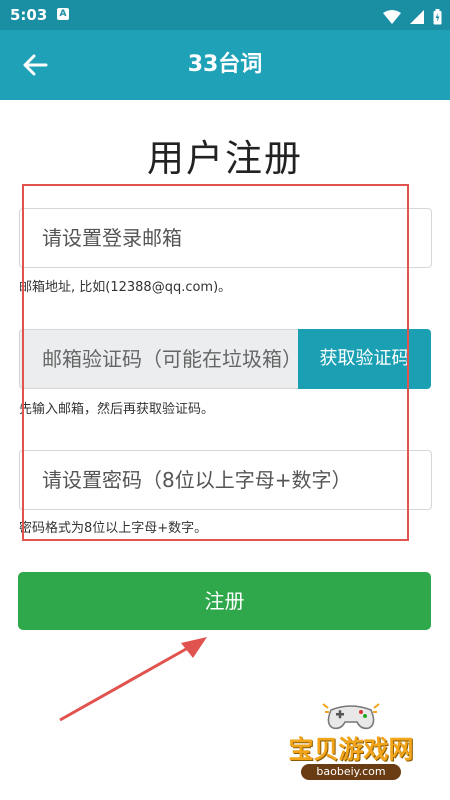 The height and width of the screenshot is (800, 450). Describe the element at coordinates (224, 601) in the screenshot. I see `register-button: 注册` at that location.